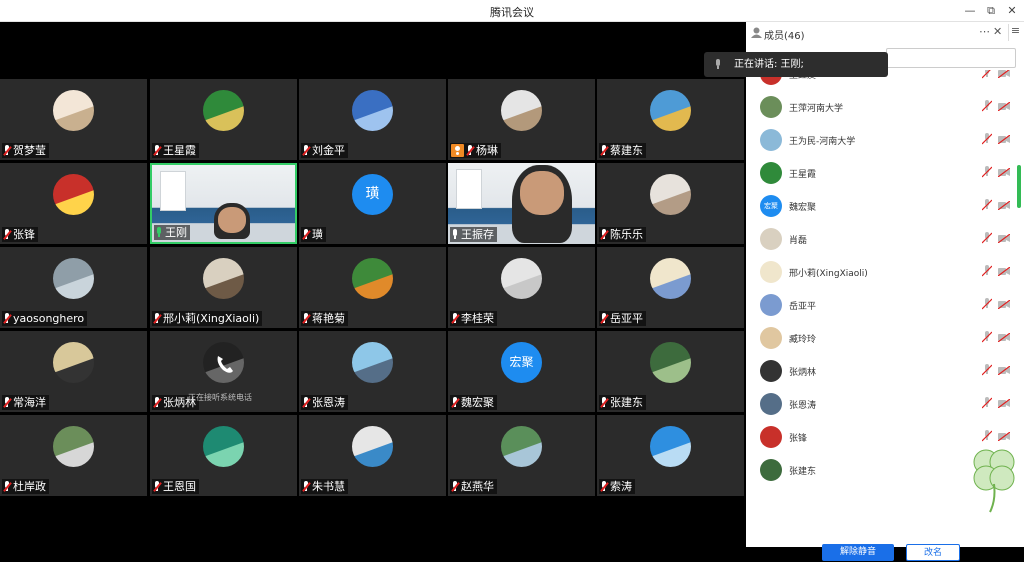 The width and height of the screenshot is (1024, 562). What do you see at coordinates (803, 406) in the screenshot?
I see `member-name: 张恩涛` at bounding box center [803, 406].